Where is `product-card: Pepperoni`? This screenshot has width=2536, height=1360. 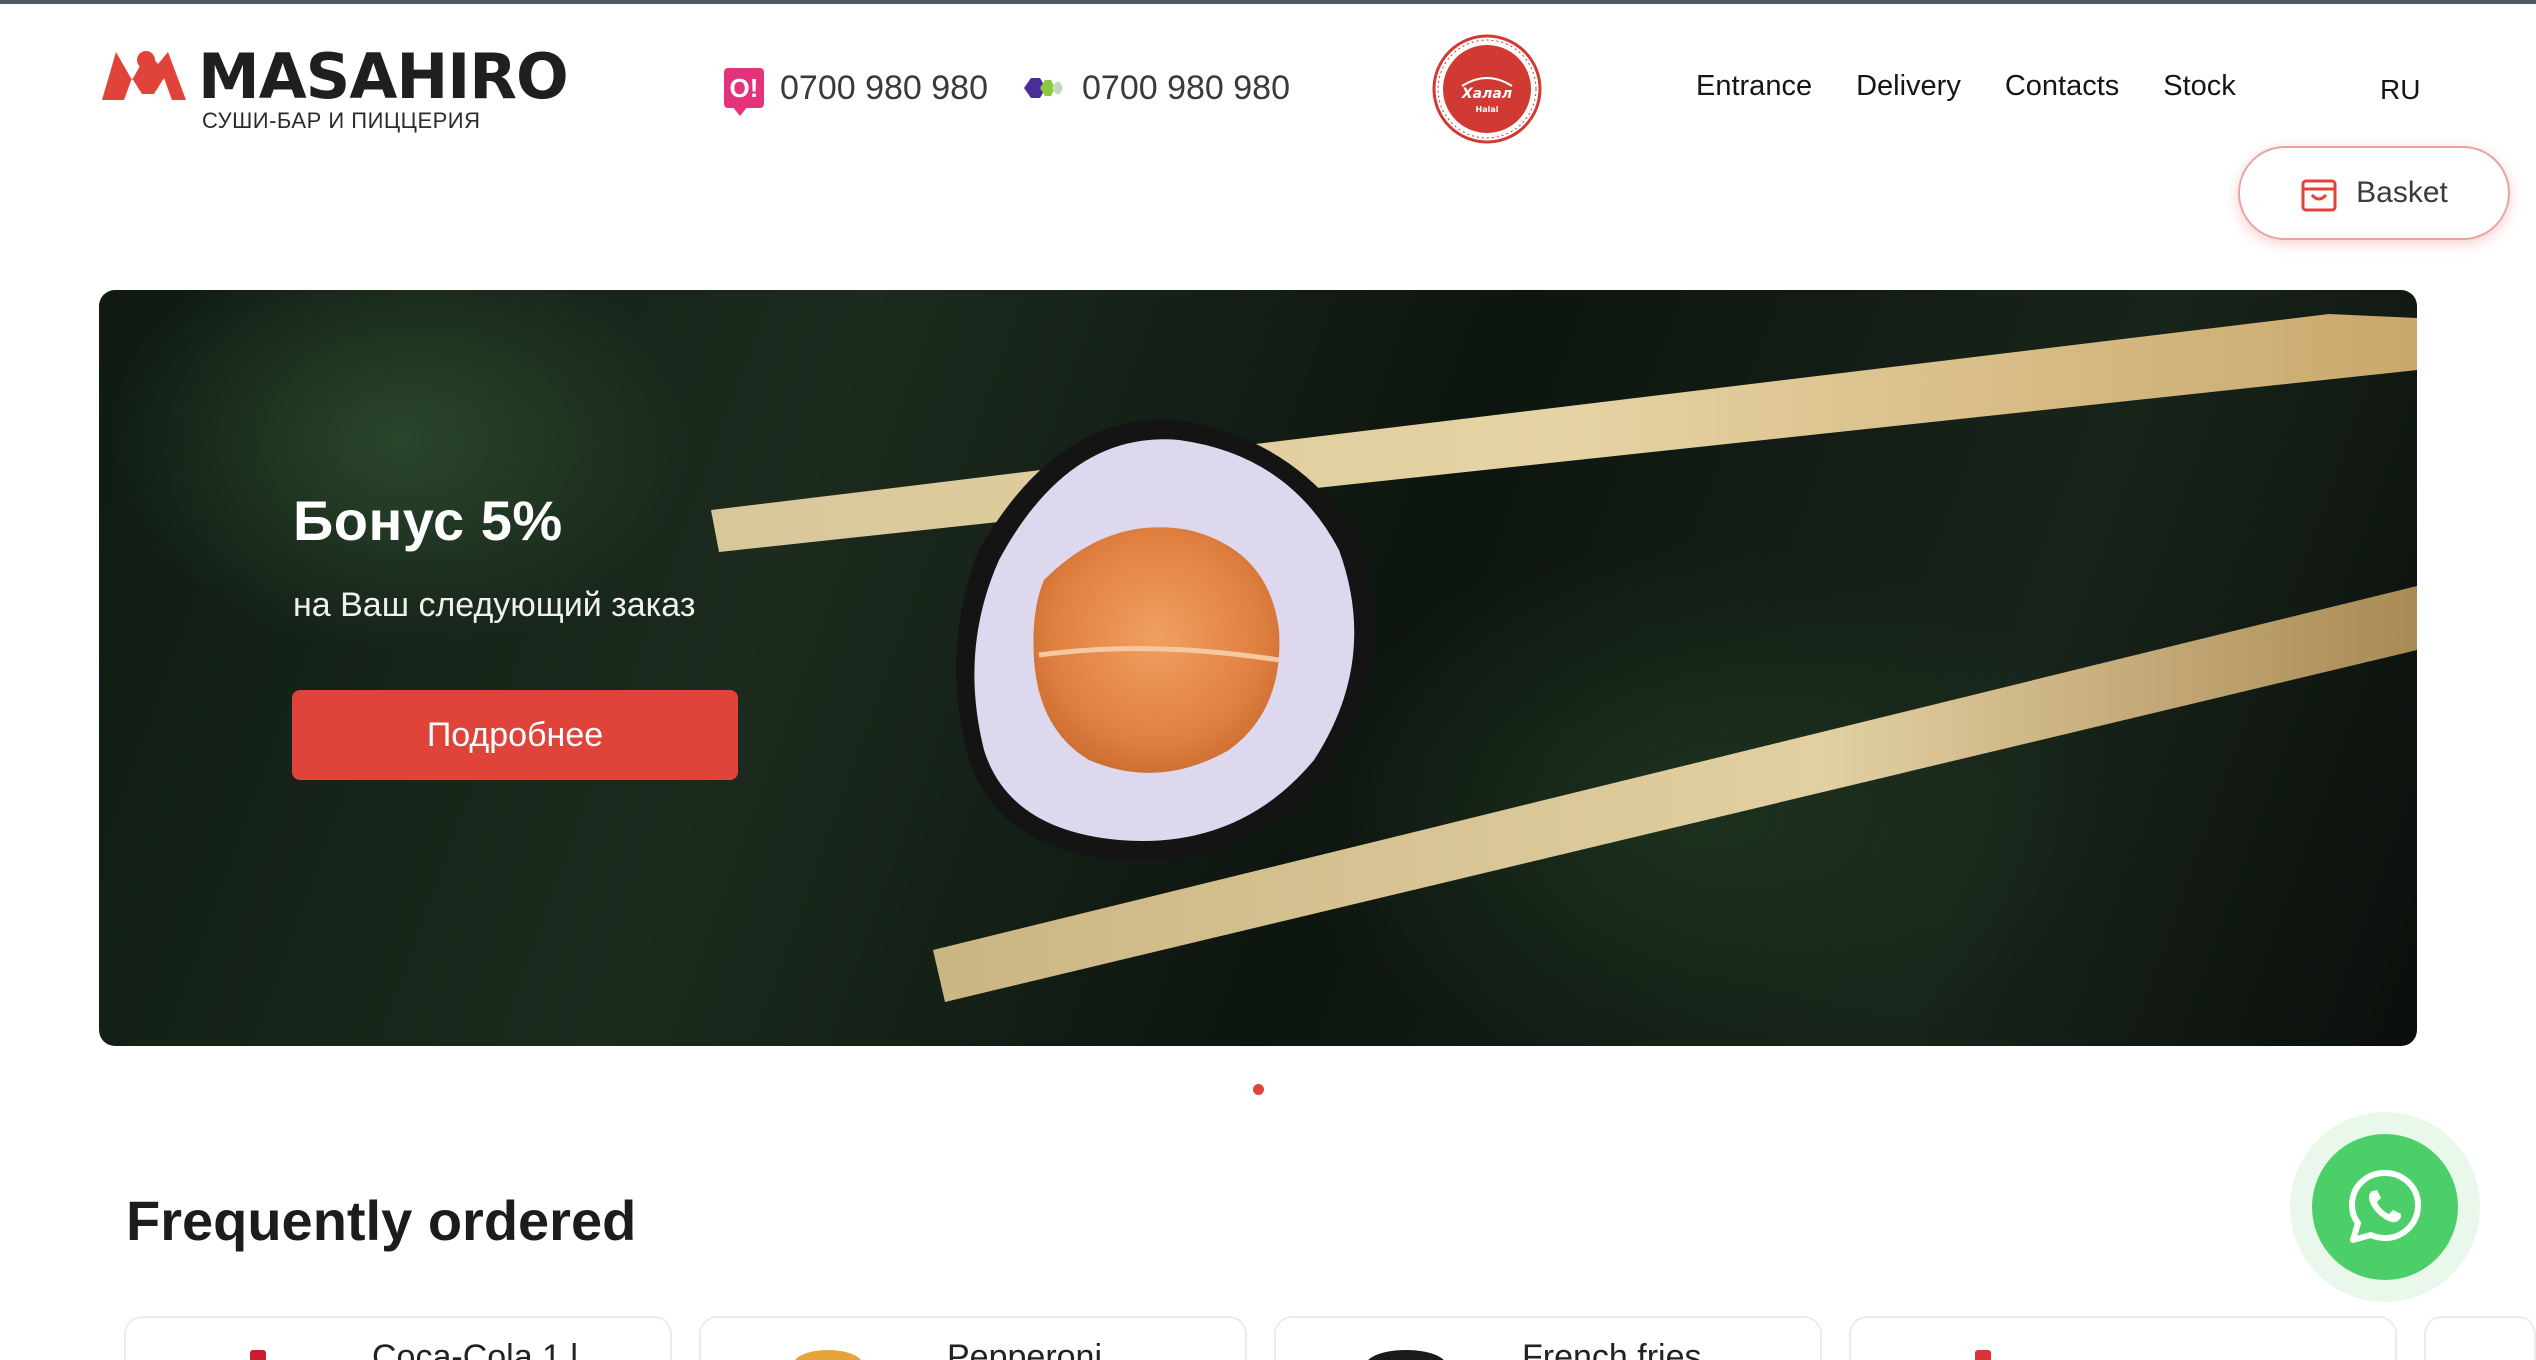
product-card: Pepperoni is located at coordinates (973, 1338).